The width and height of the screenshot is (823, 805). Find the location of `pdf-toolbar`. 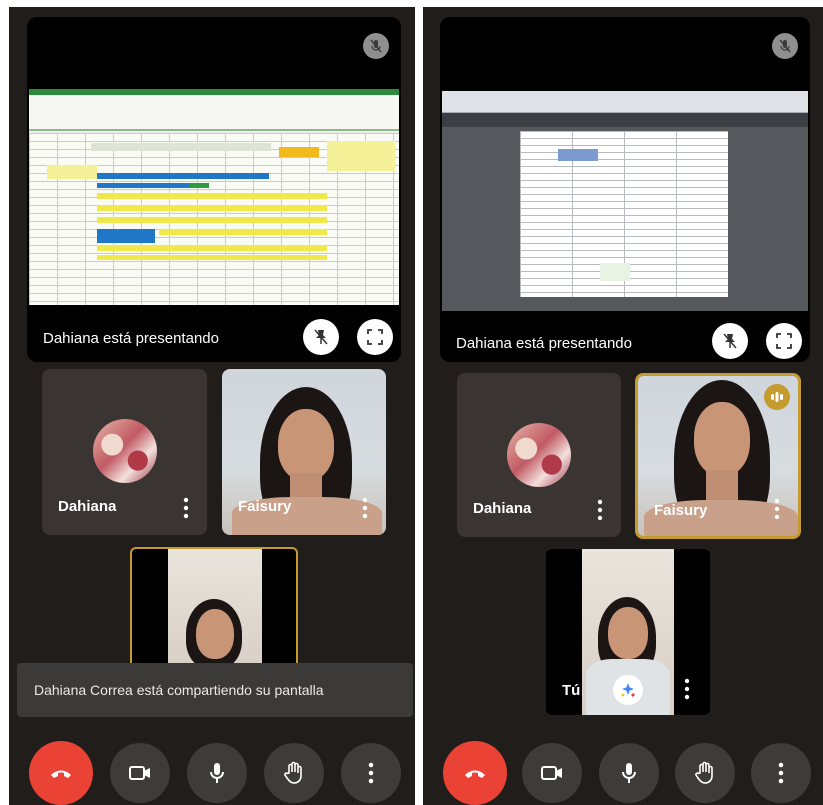

pdf-toolbar is located at coordinates (625, 120).